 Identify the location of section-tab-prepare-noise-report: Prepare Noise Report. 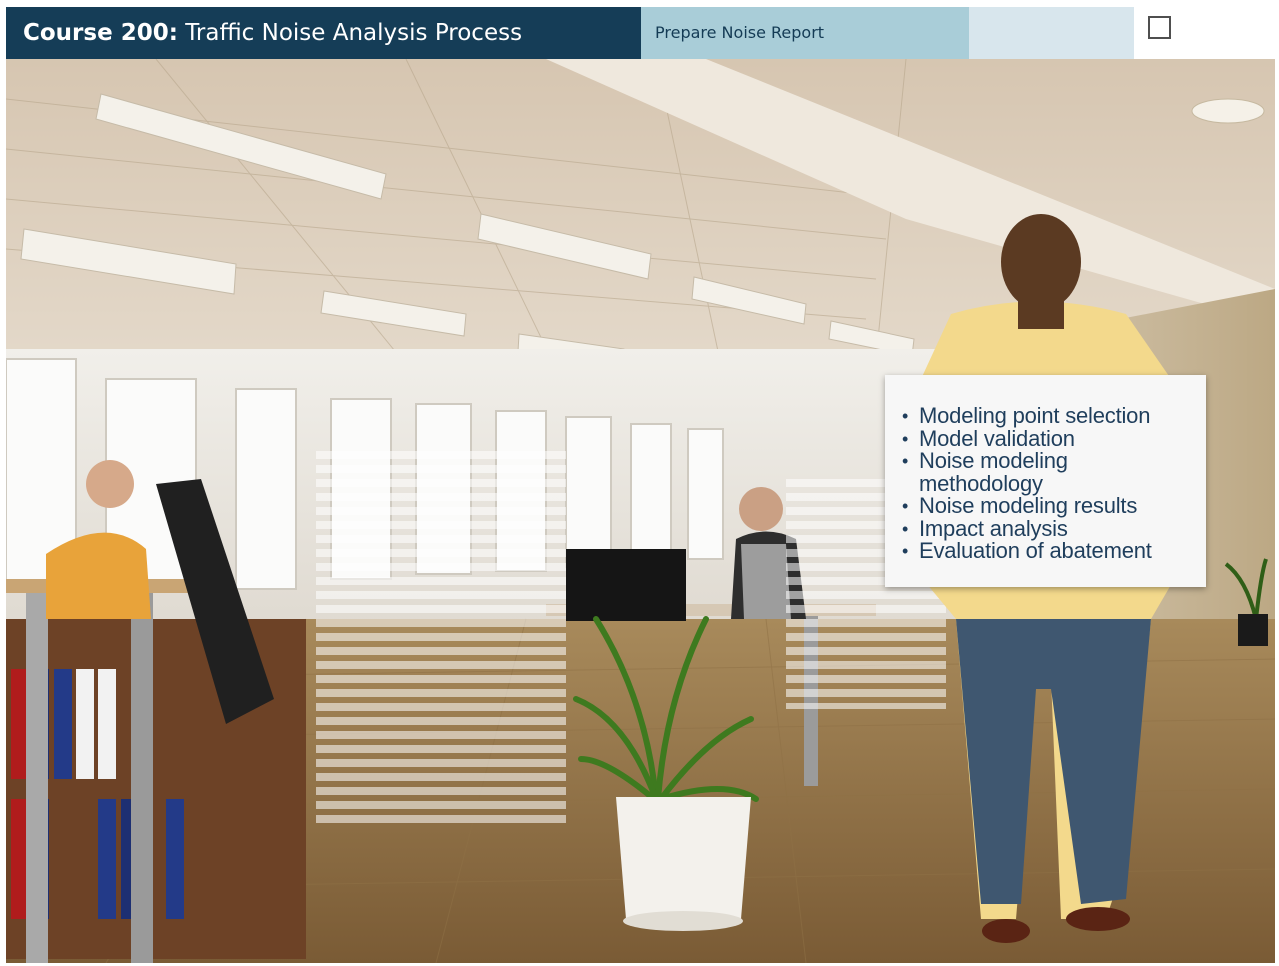
(805, 33).